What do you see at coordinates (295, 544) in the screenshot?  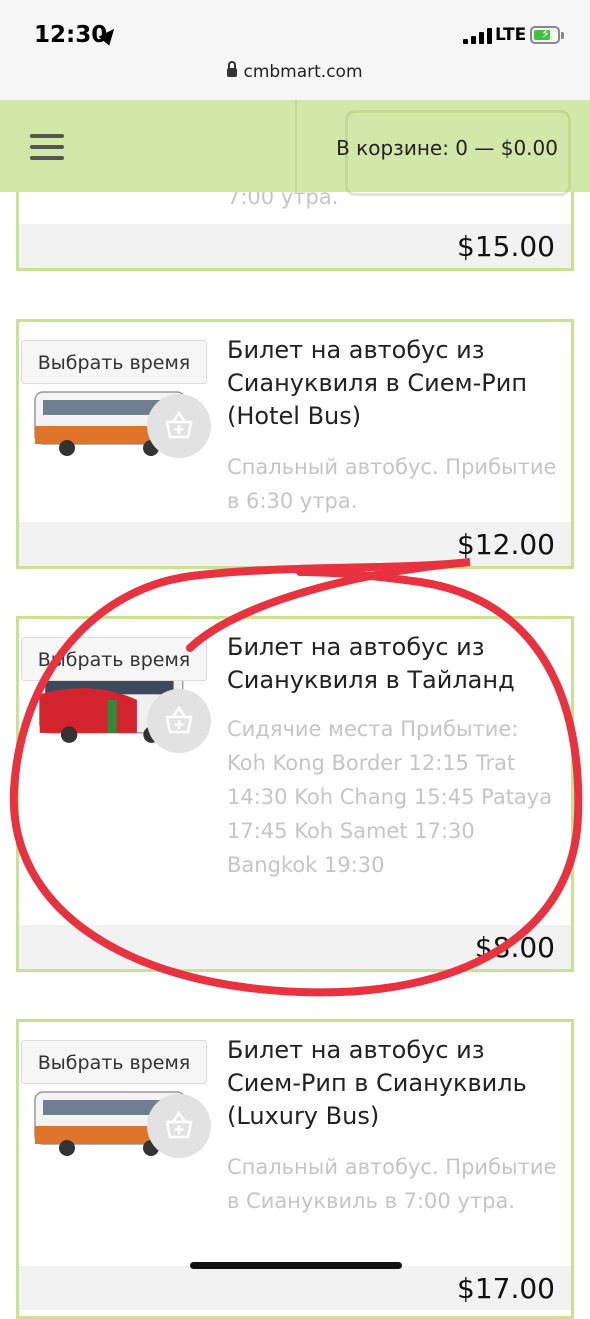 I see `product-price-bar: $12.00` at bounding box center [295, 544].